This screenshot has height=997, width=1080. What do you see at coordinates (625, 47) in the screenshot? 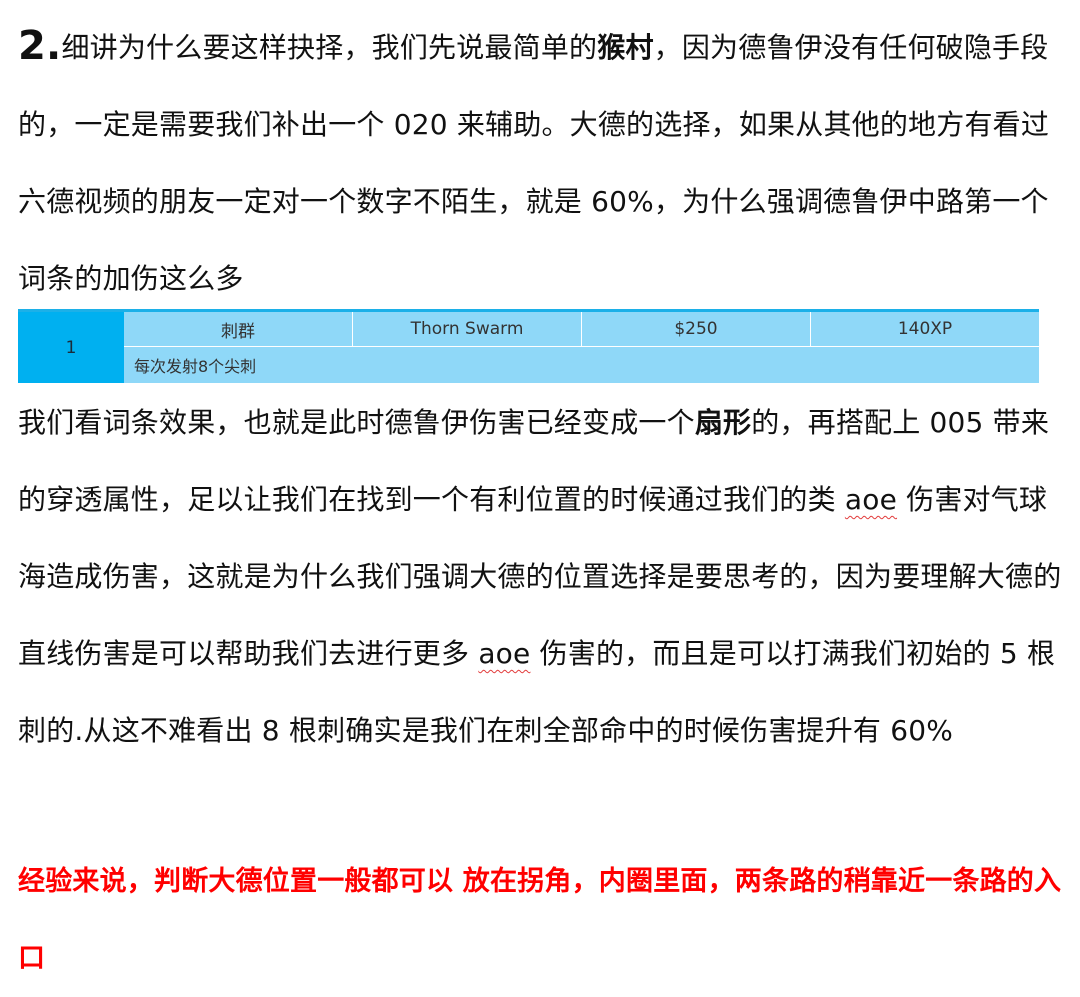
I see `bold-term-monkey-village: 猴村` at bounding box center [625, 47].